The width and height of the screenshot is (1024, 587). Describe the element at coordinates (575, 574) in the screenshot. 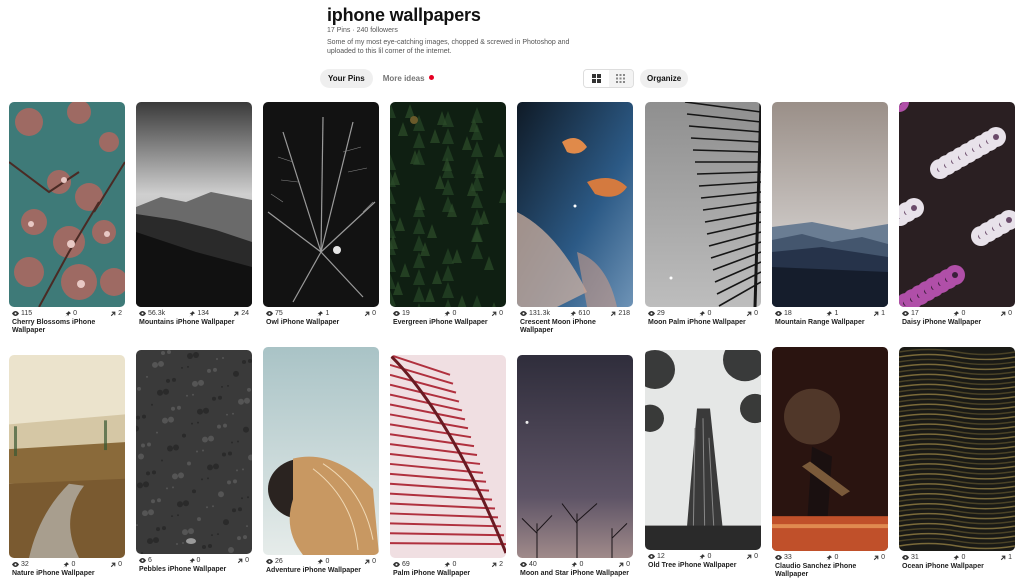

I see `pin-title: Moon and Star iPhone Wallpaper` at that location.